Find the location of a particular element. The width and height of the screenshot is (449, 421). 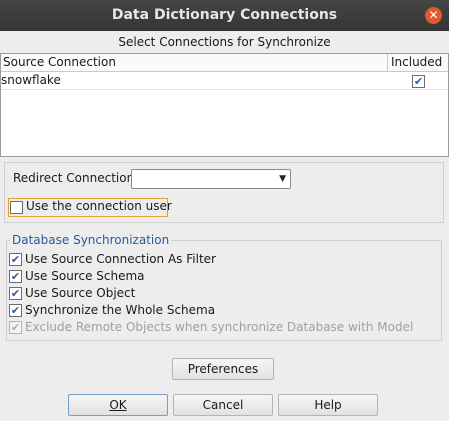

option-label: Synchronize the Whole Schema is located at coordinates (120, 310).